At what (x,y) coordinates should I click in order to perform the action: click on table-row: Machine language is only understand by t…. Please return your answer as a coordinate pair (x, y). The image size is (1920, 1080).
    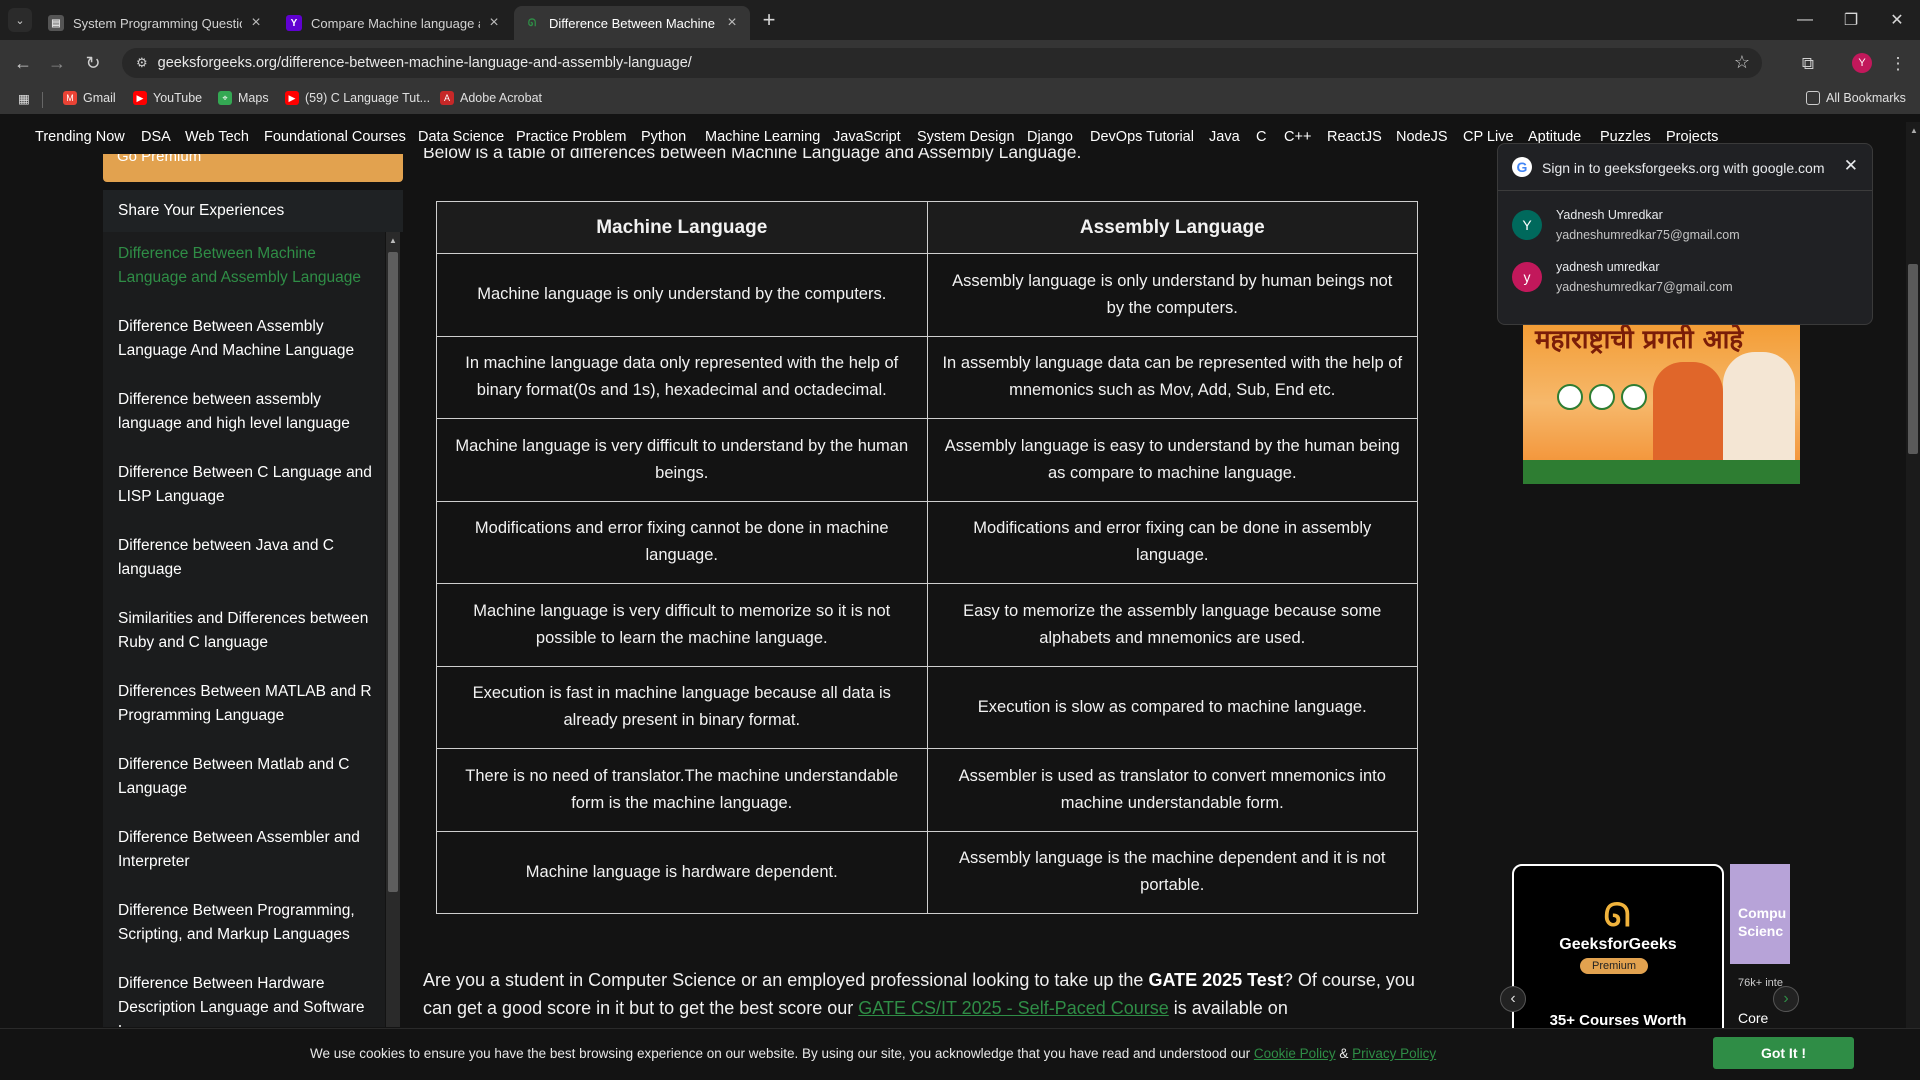
    Looking at the image, I should click on (927, 295).